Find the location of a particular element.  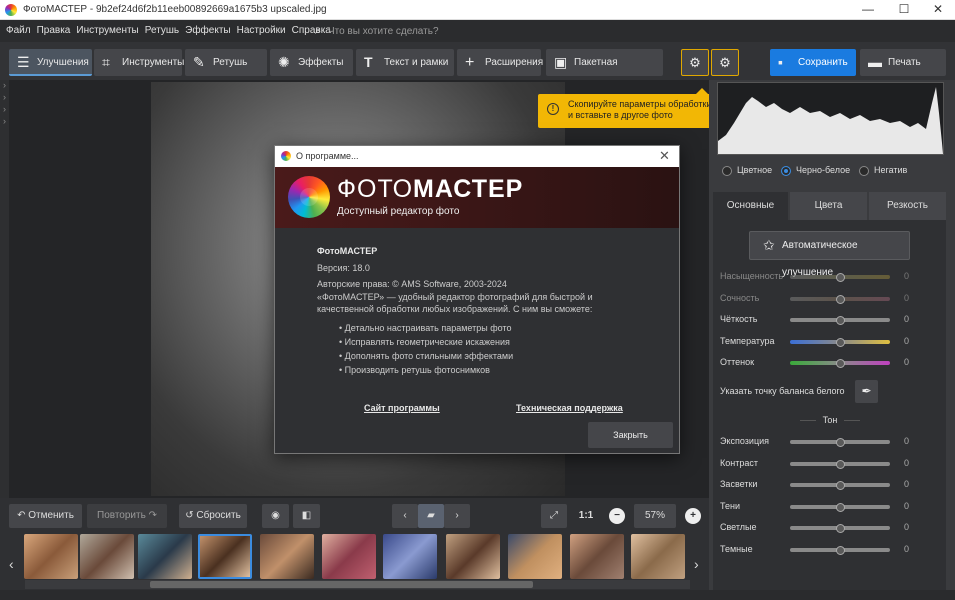

menu-retouch: Ретушь is located at coordinates (162, 31).